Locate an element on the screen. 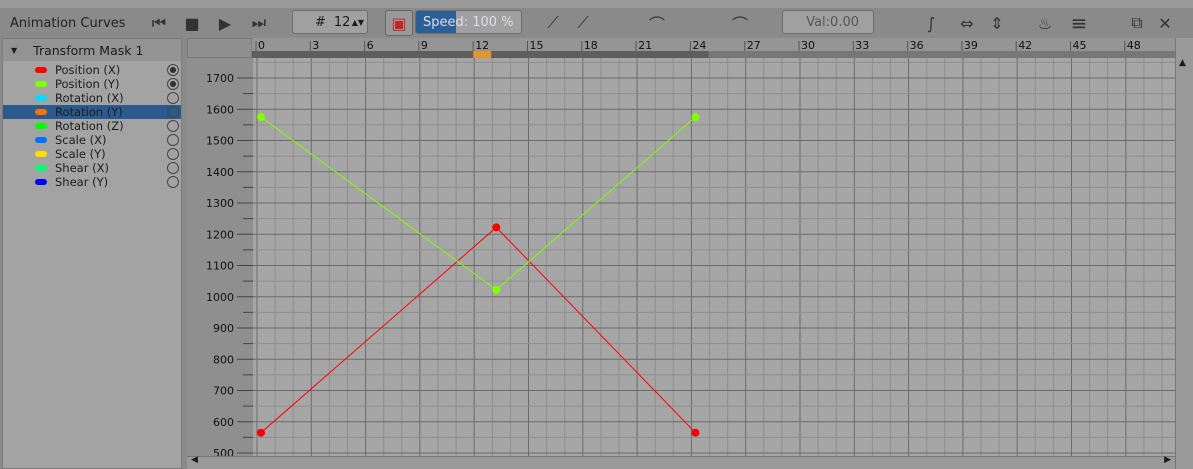 This screenshot has width=1193, height=469. tangent-mode-icon: ⌒ is located at coordinates (740, 23).